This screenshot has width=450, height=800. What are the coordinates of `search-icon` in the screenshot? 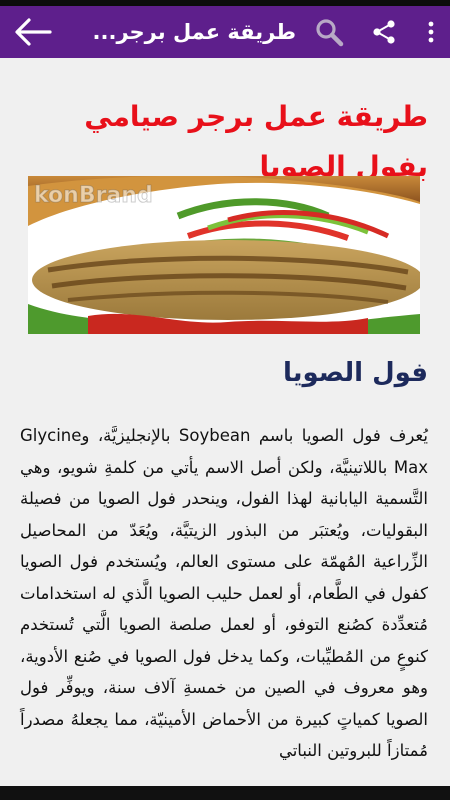 It's located at (330, 33).